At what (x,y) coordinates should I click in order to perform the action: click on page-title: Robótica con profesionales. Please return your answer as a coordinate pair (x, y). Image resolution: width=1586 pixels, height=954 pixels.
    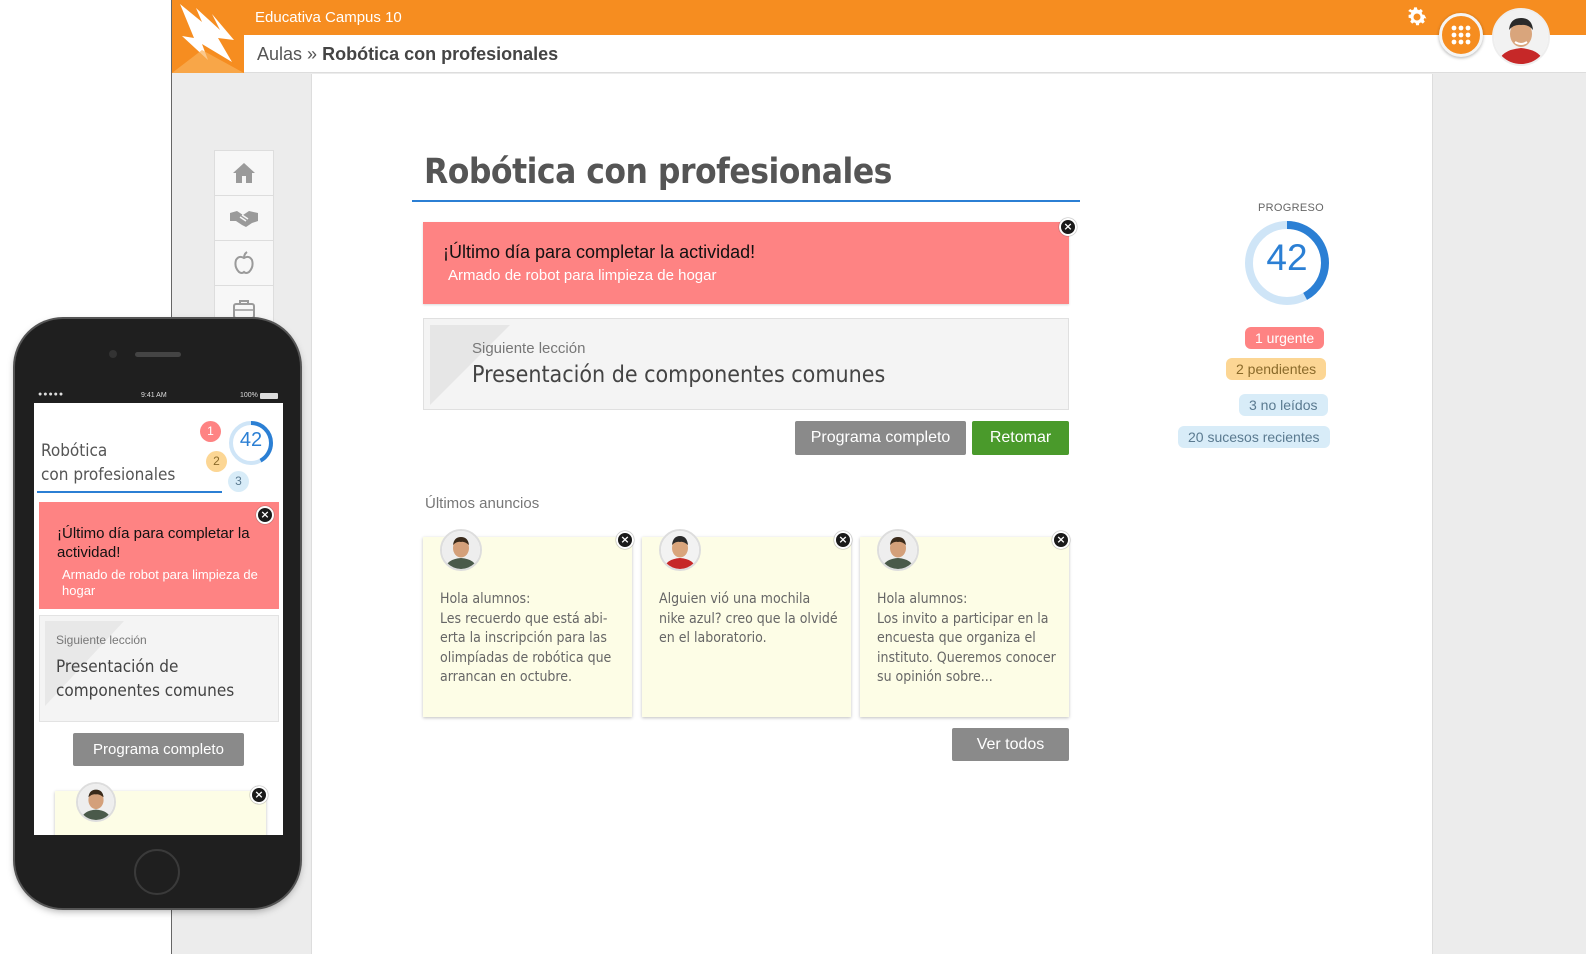
    Looking at the image, I should click on (658, 172).